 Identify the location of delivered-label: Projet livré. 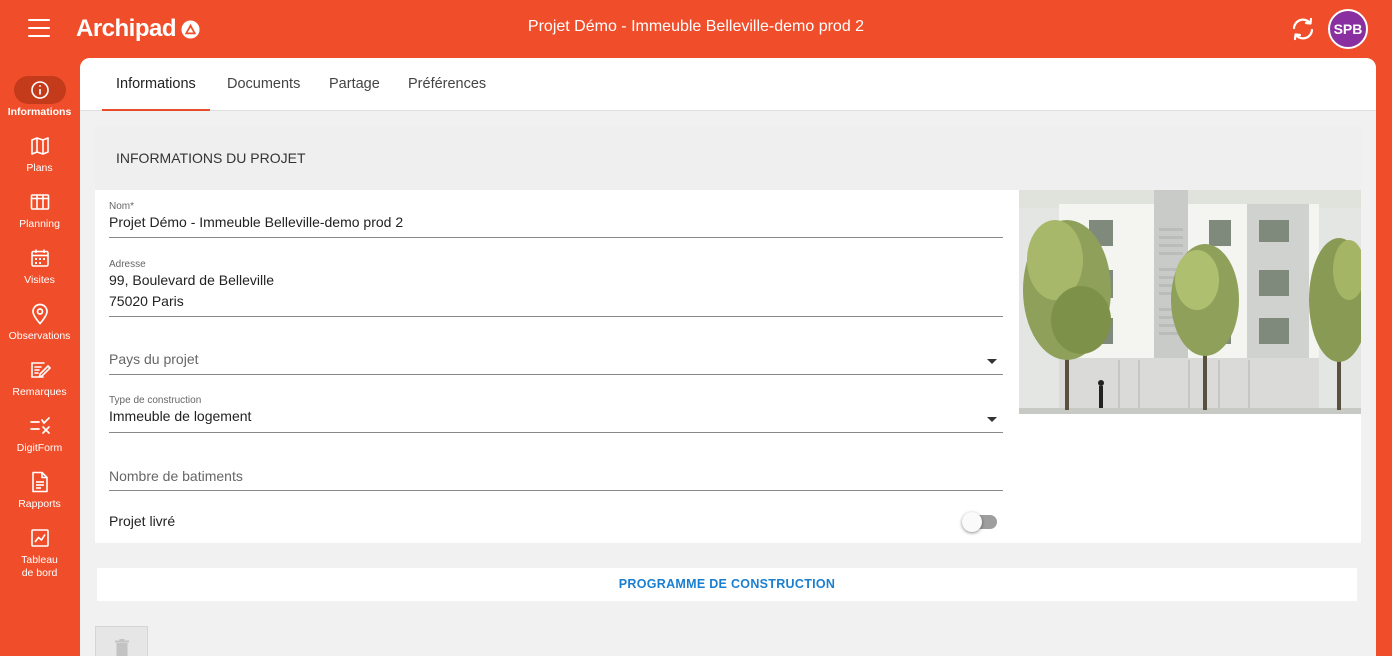
(142, 521).